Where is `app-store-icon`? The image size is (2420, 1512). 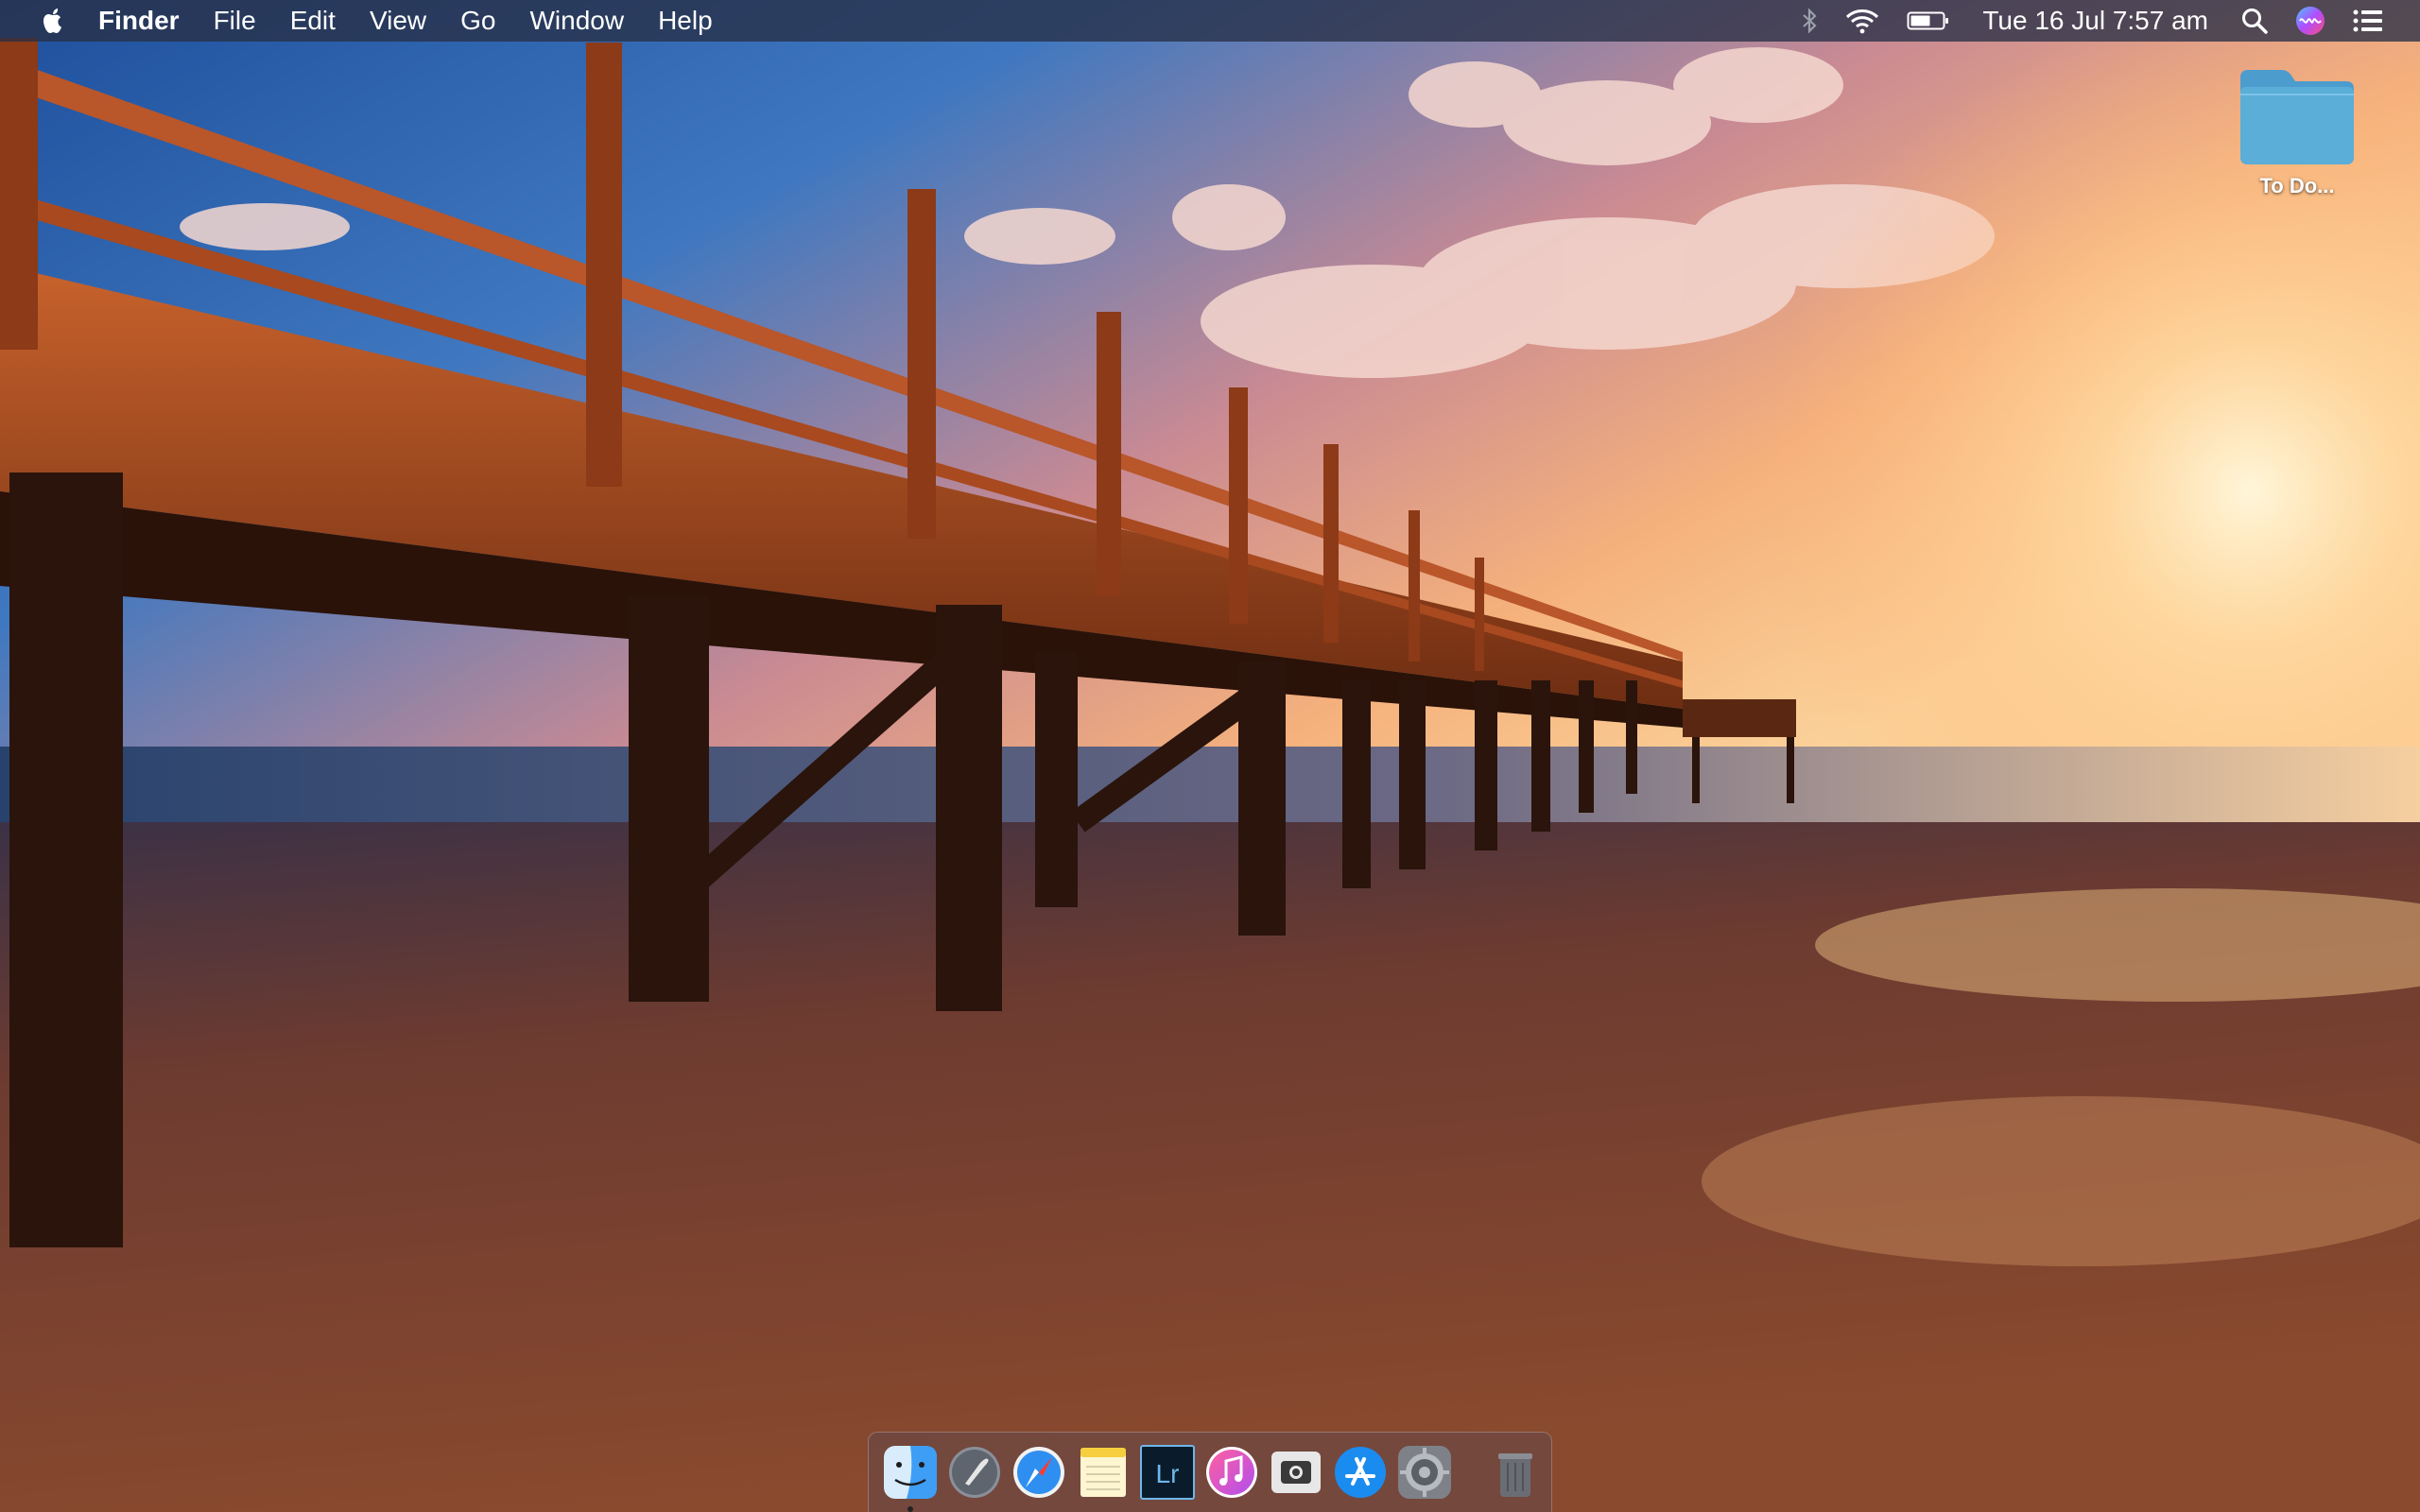 app-store-icon is located at coordinates (1360, 1472).